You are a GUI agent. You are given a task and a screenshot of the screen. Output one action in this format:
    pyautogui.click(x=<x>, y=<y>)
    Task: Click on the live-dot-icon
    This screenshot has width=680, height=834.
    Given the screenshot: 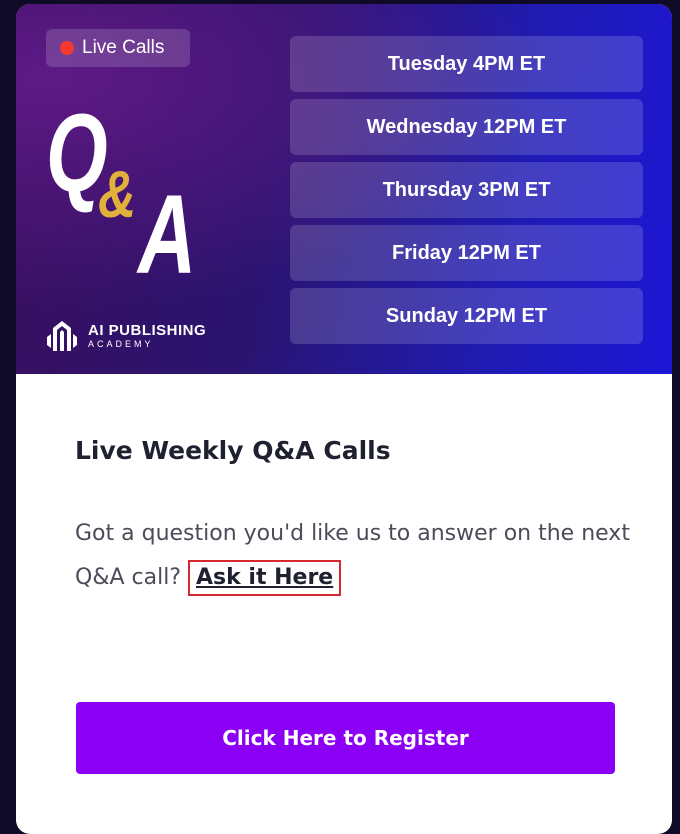 What is the action you would take?
    pyautogui.click(x=67, y=48)
    